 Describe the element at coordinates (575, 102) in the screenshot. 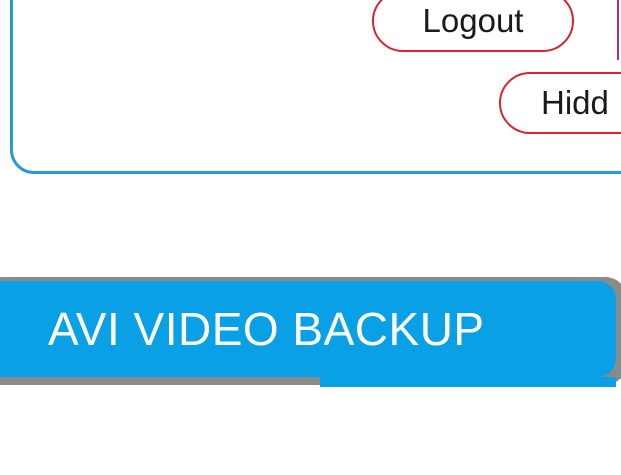

I see `hidden-button-label: Hidd` at that location.